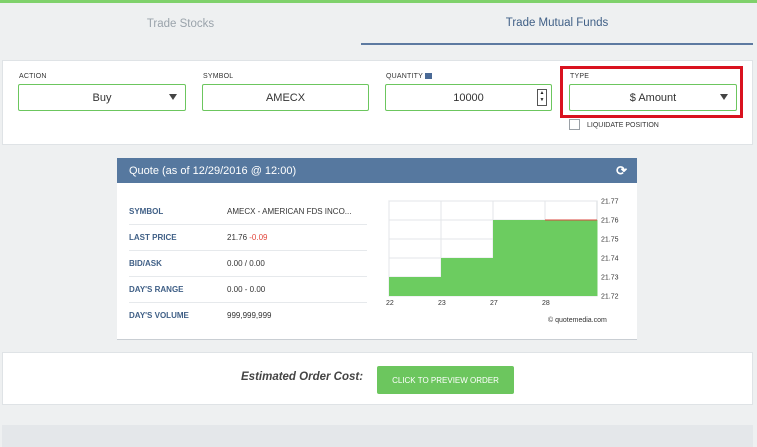  What do you see at coordinates (557, 24) in the screenshot?
I see `tab-trade-mutual-funds: Trade Mutual Funds` at bounding box center [557, 24].